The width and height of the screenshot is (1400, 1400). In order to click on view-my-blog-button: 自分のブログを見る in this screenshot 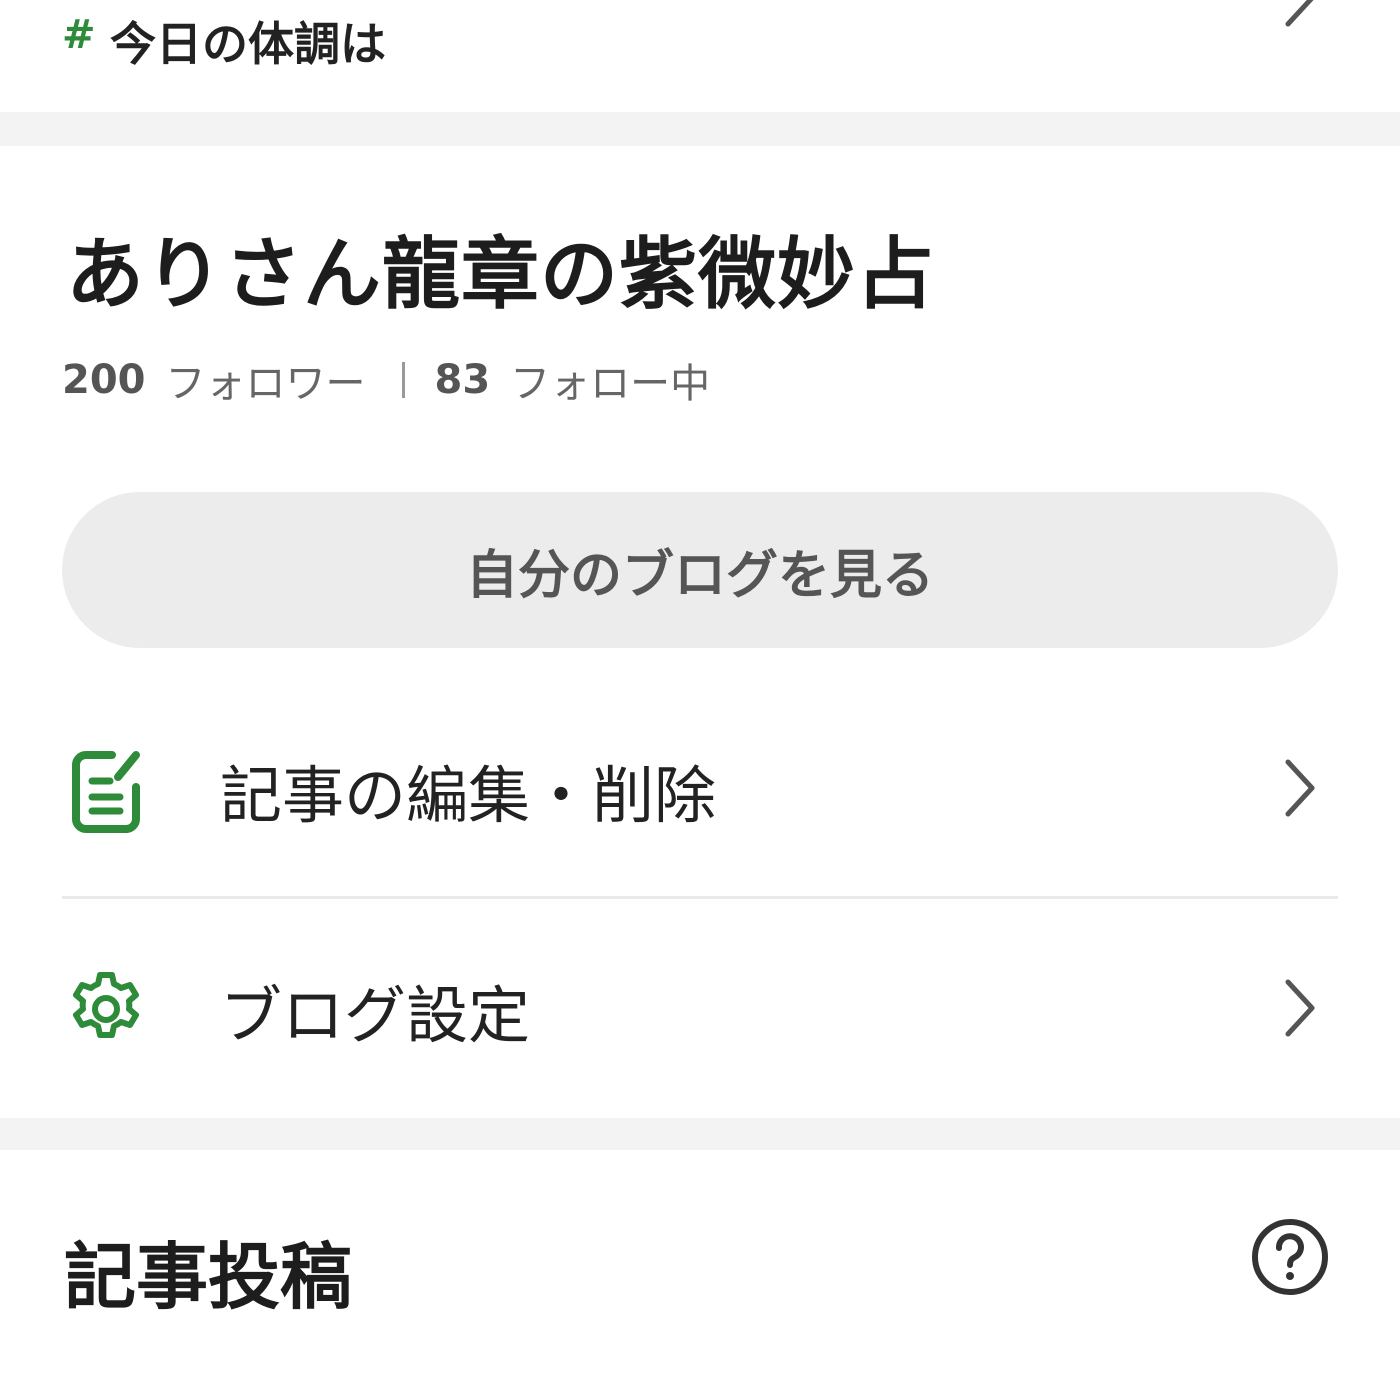, I will do `click(700, 570)`.